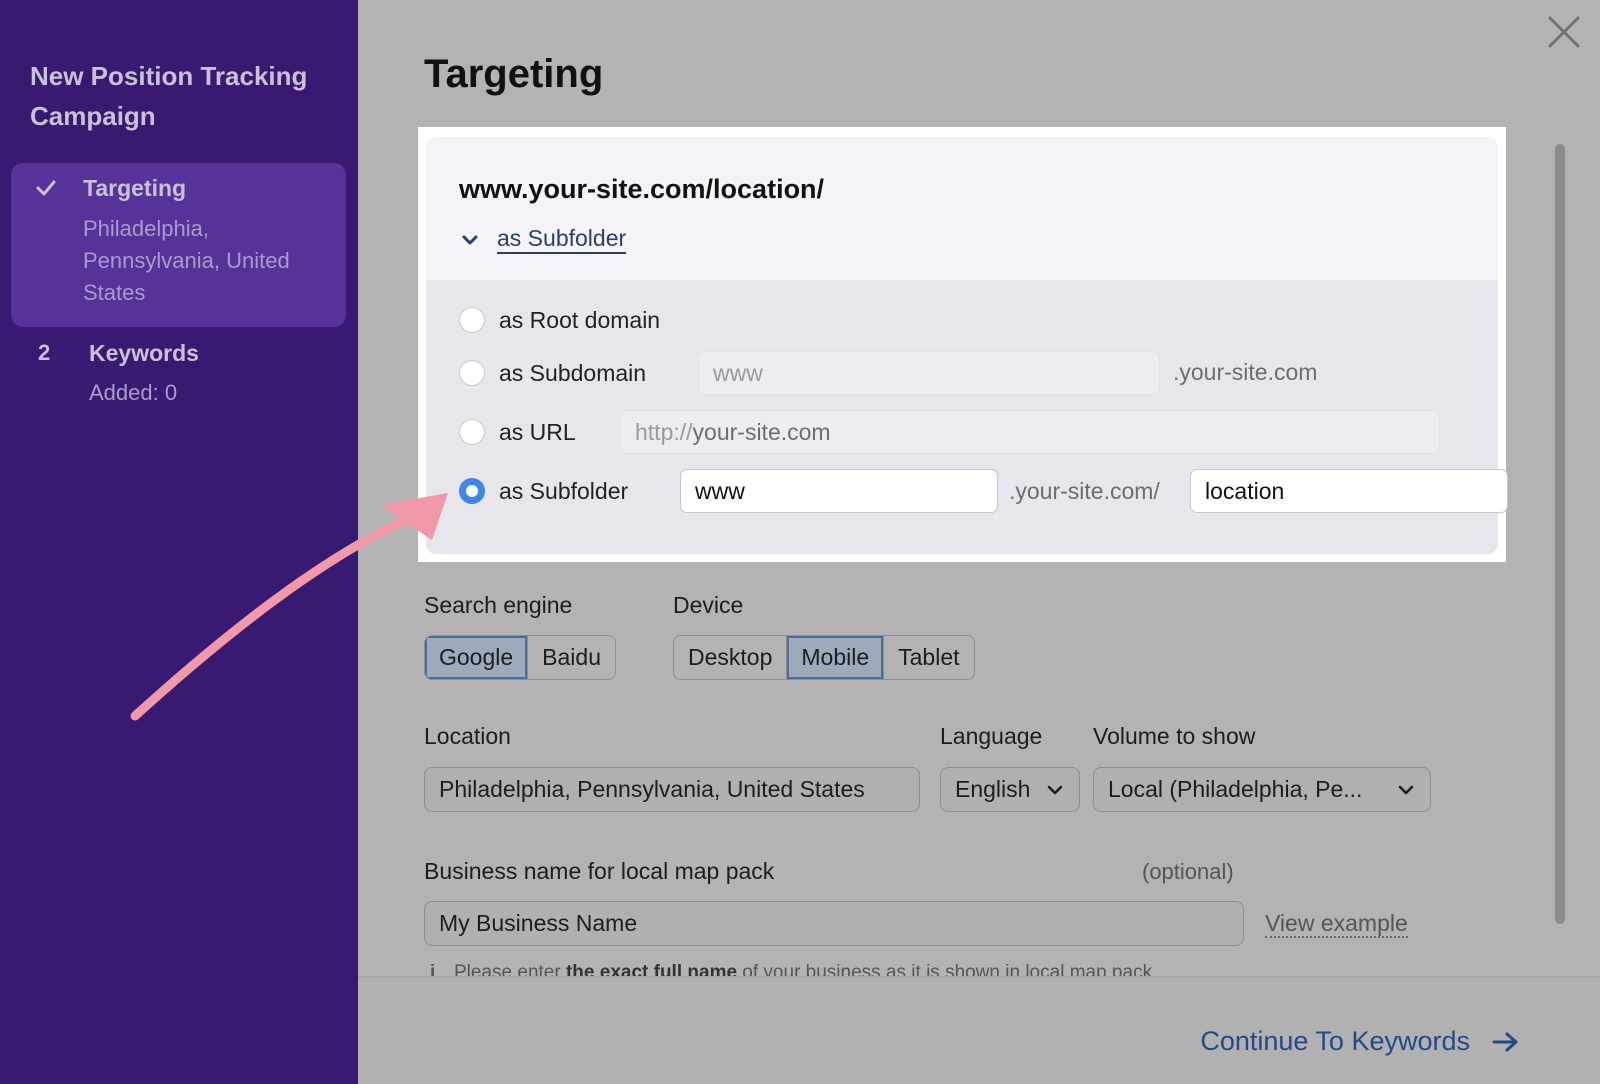  I want to click on url-input: http://your-site.com, so click(1030, 432).